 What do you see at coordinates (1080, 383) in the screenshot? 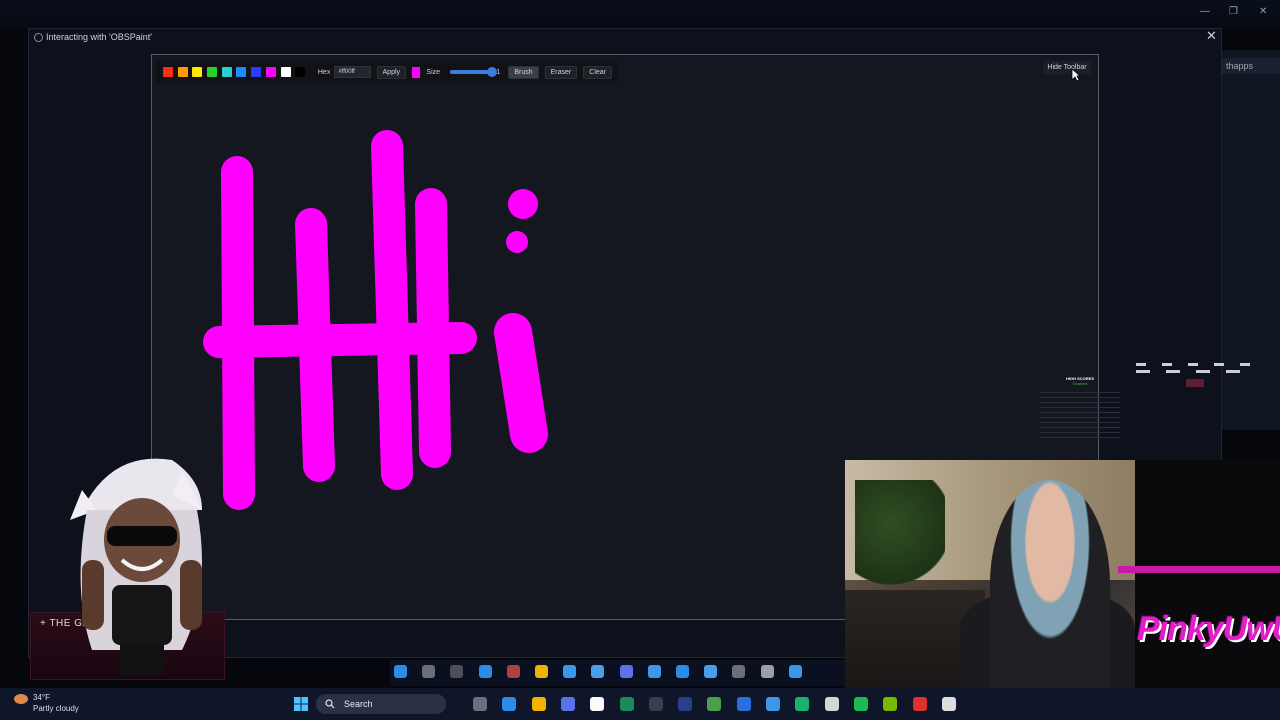
I see `high-scores-subtitle: Channel` at bounding box center [1080, 383].